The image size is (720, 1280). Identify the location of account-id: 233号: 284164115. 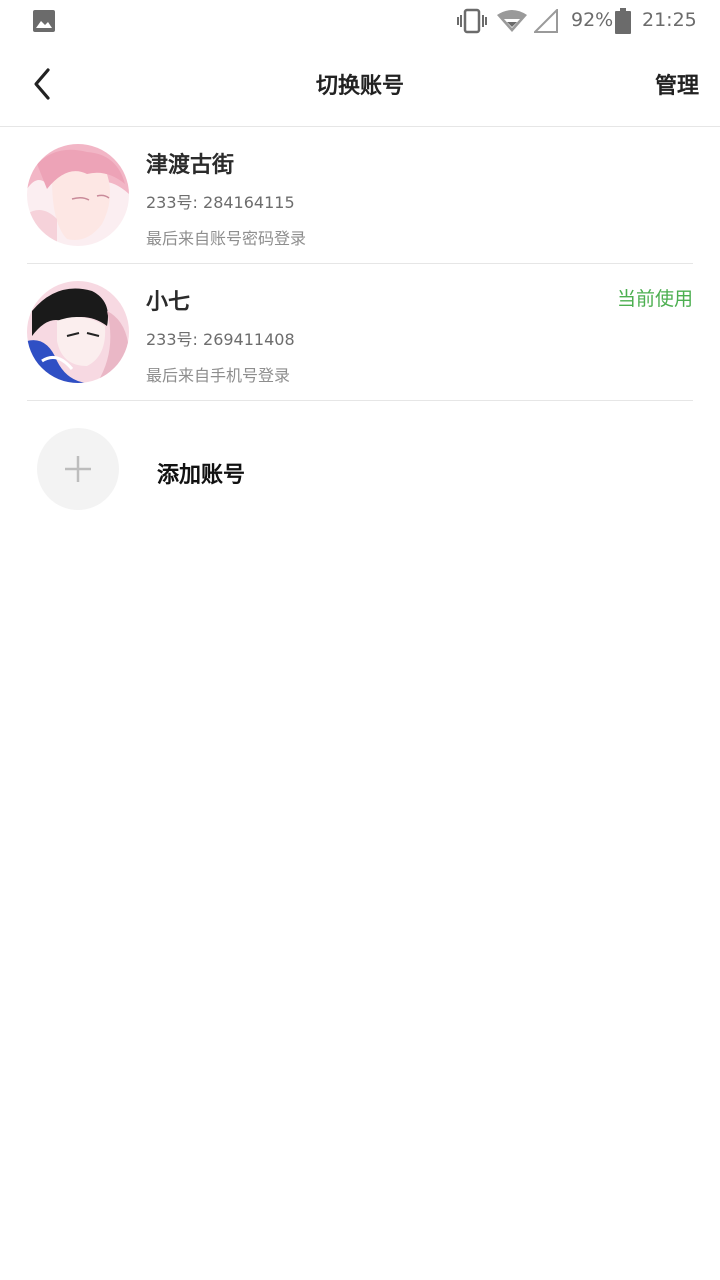
(220, 202).